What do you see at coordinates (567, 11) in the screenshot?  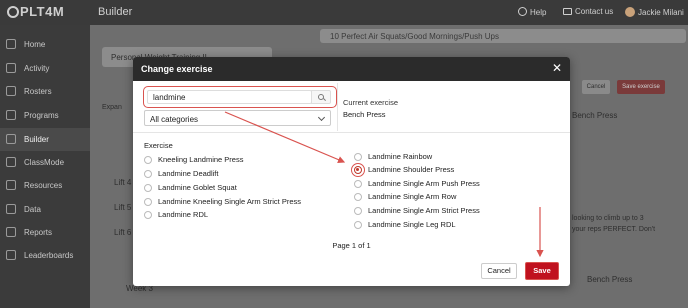 I see `mail-icon` at bounding box center [567, 11].